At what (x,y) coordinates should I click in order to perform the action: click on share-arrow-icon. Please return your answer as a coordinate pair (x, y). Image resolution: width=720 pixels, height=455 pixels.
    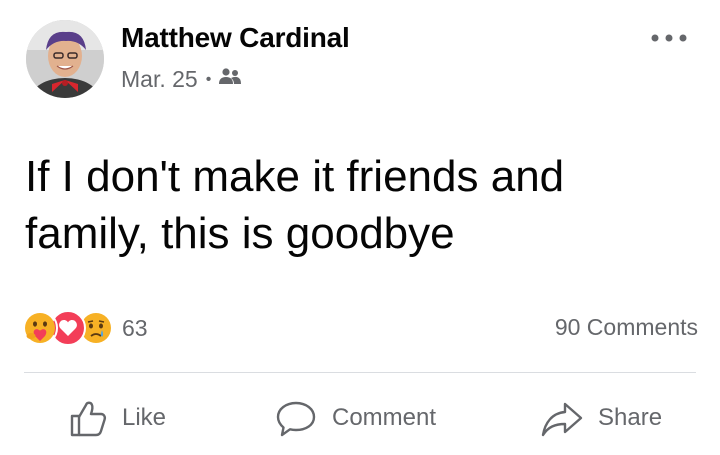
    Looking at the image, I should click on (562, 419).